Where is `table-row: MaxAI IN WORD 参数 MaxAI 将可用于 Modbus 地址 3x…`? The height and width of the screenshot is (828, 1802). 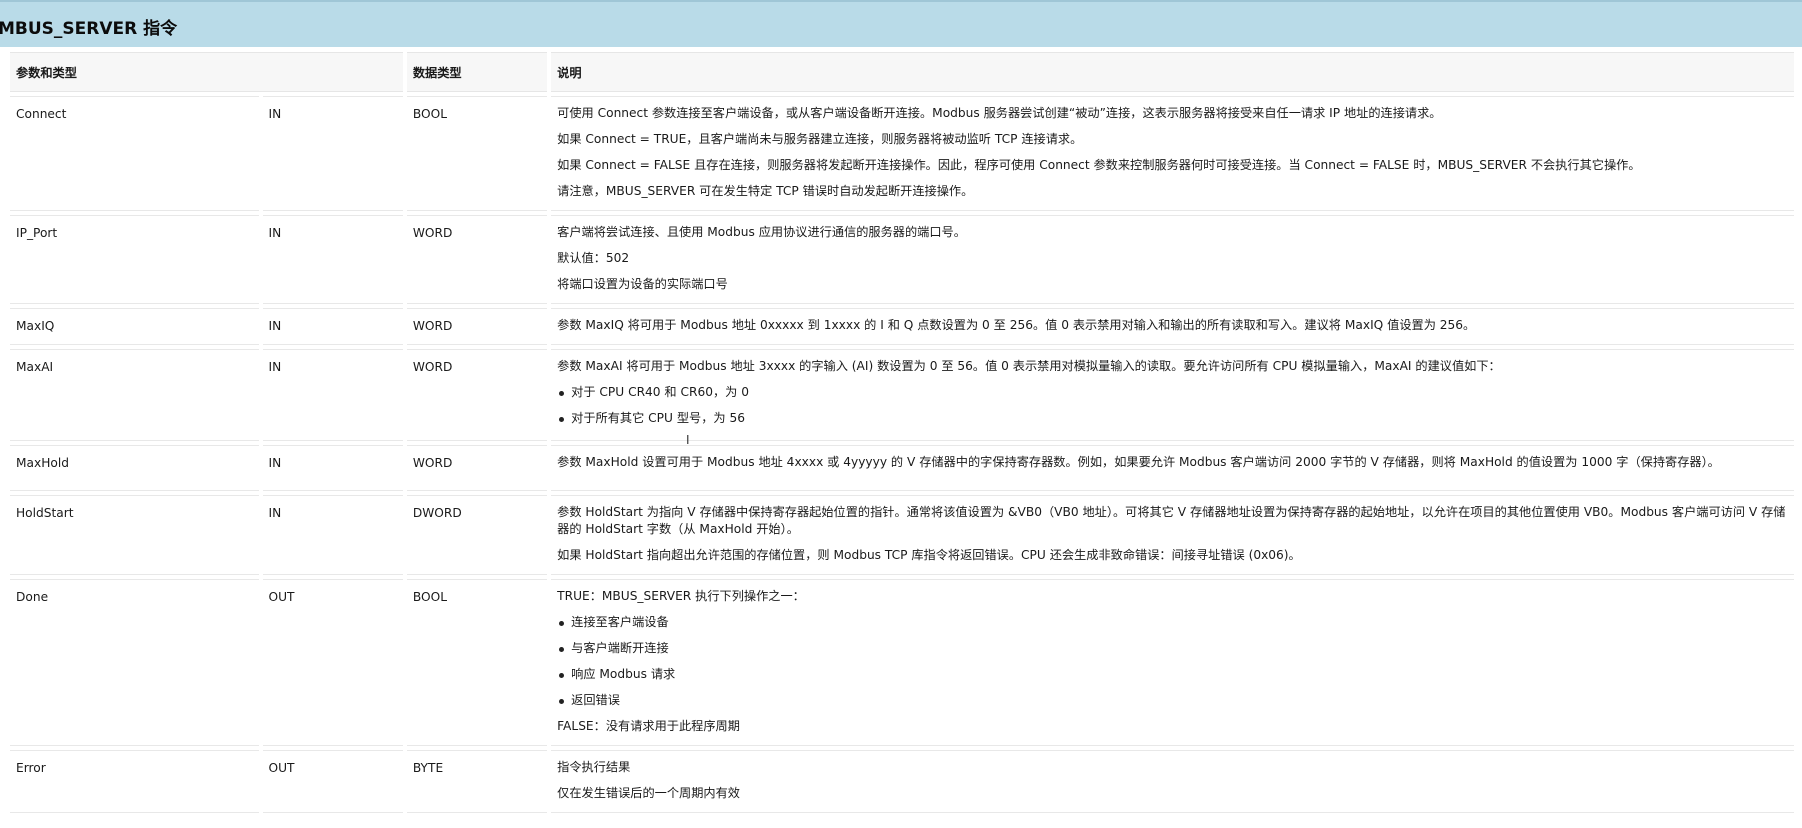 table-row: MaxAI IN WORD 参数 MaxAI 将可用于 Modbus 地址 3x… is located at coordinates (902, 395).